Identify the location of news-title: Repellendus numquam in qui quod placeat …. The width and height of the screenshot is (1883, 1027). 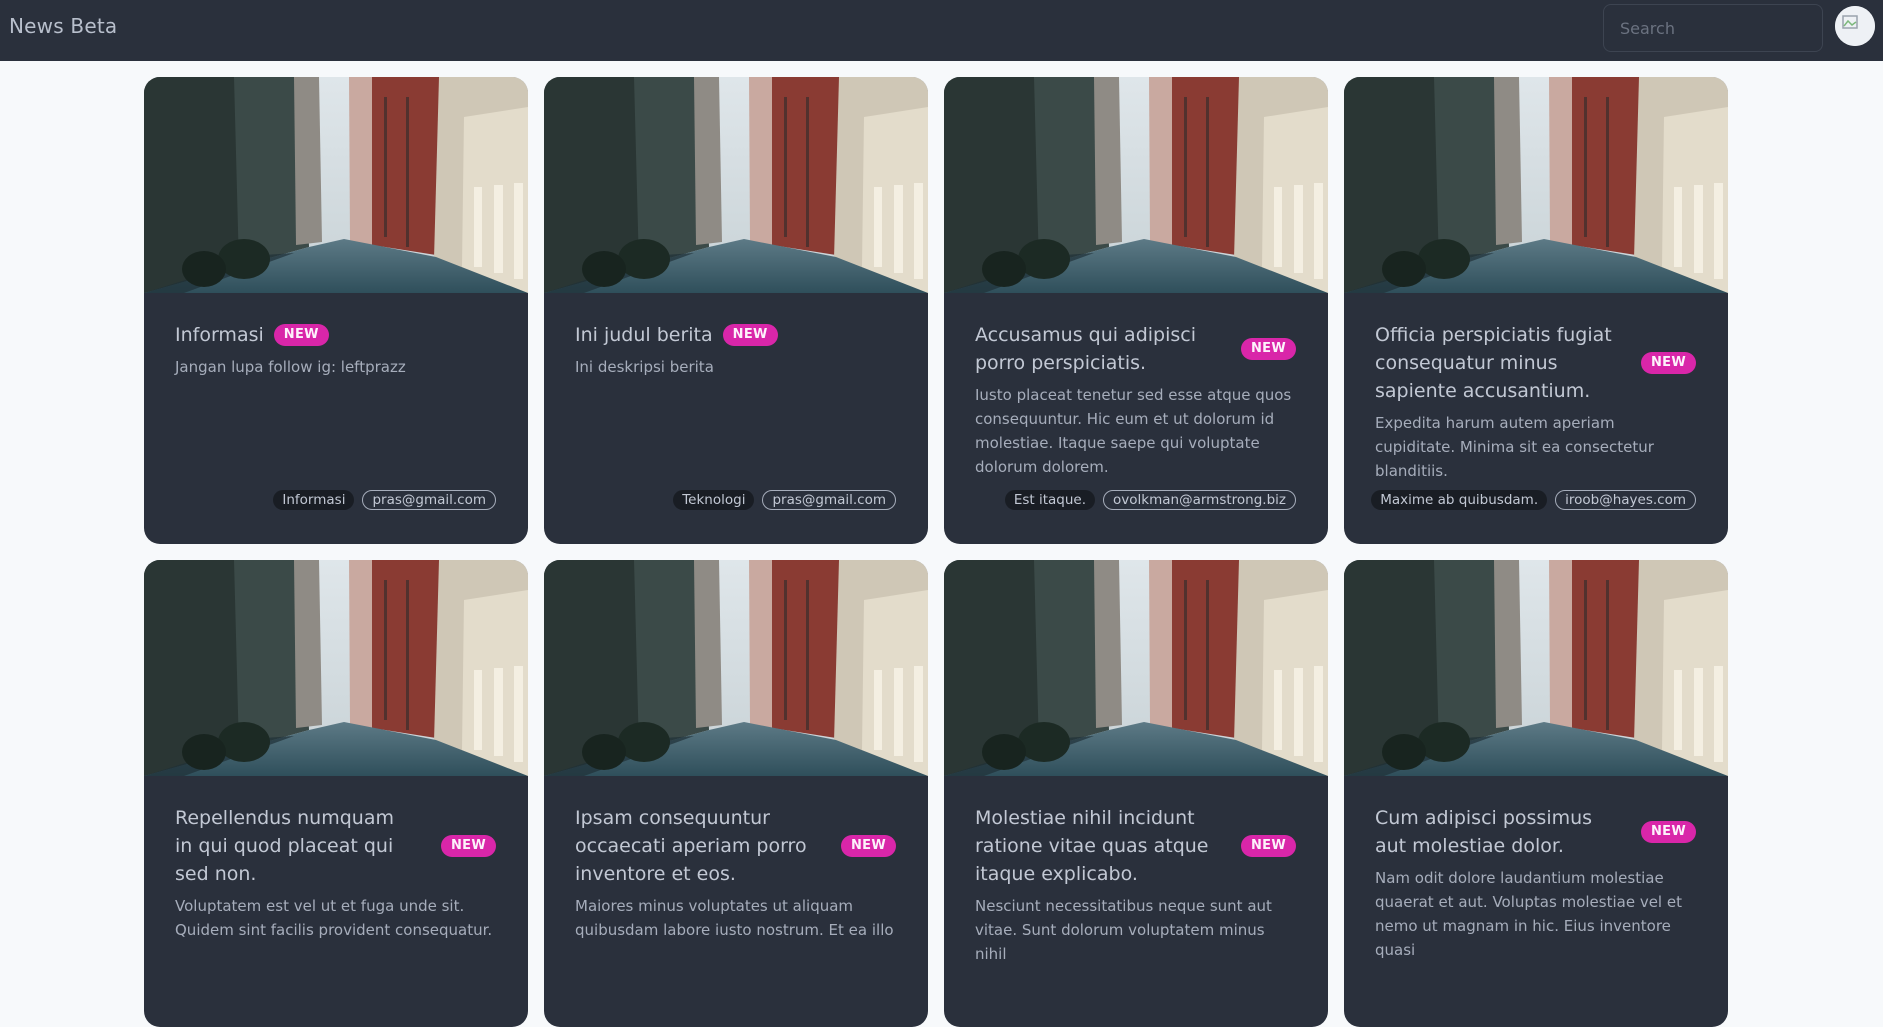
(284, 846).